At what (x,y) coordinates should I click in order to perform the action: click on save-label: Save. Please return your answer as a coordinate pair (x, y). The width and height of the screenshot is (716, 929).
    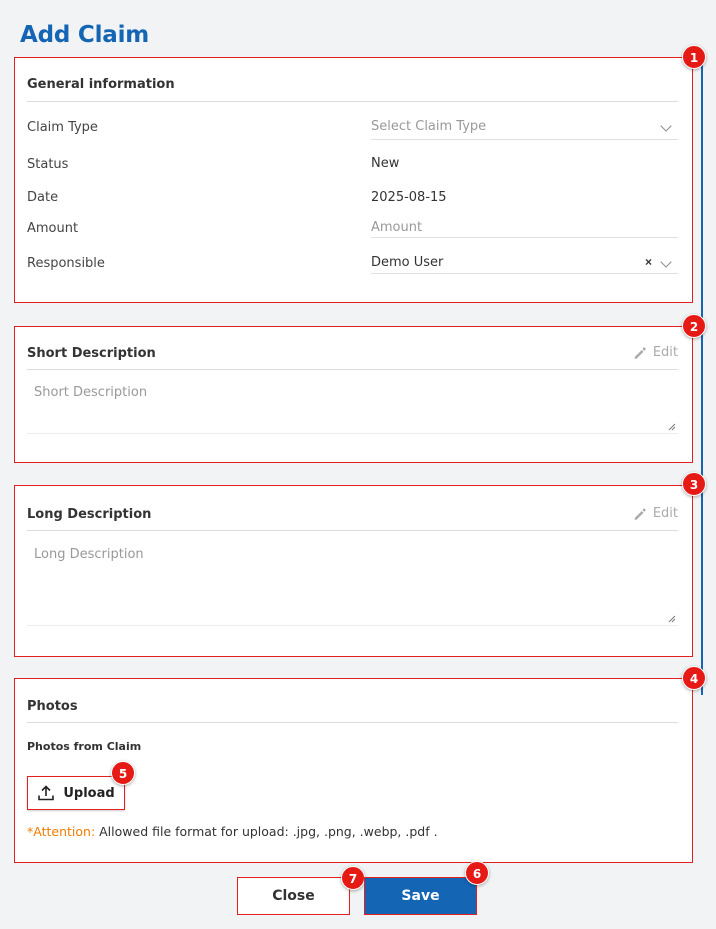
    Looking at the image, I should click on (420, 896).